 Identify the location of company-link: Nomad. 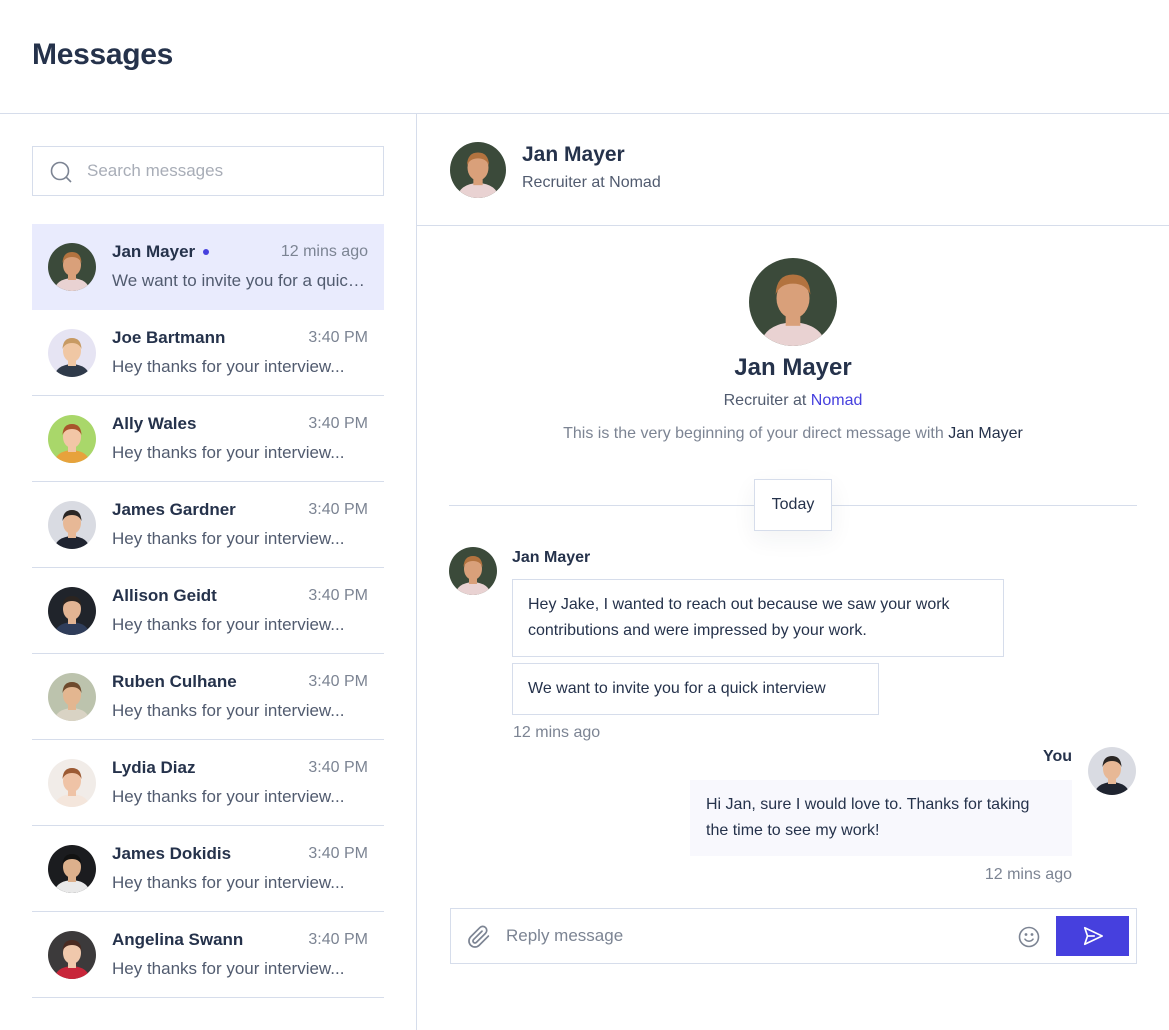
(837, 400).